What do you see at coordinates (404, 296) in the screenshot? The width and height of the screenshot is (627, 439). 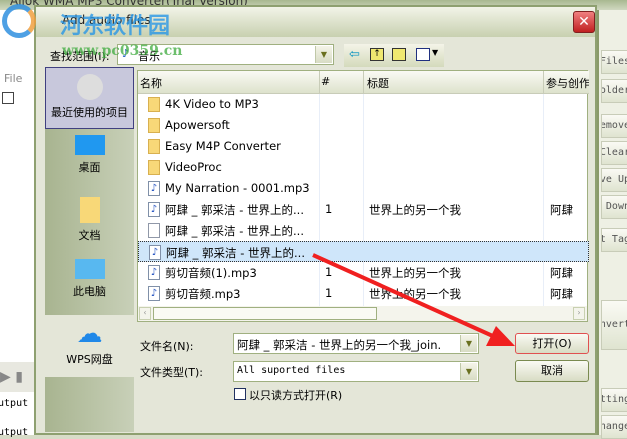 I see `arrow-shaft` at bounding box center [404, 296].